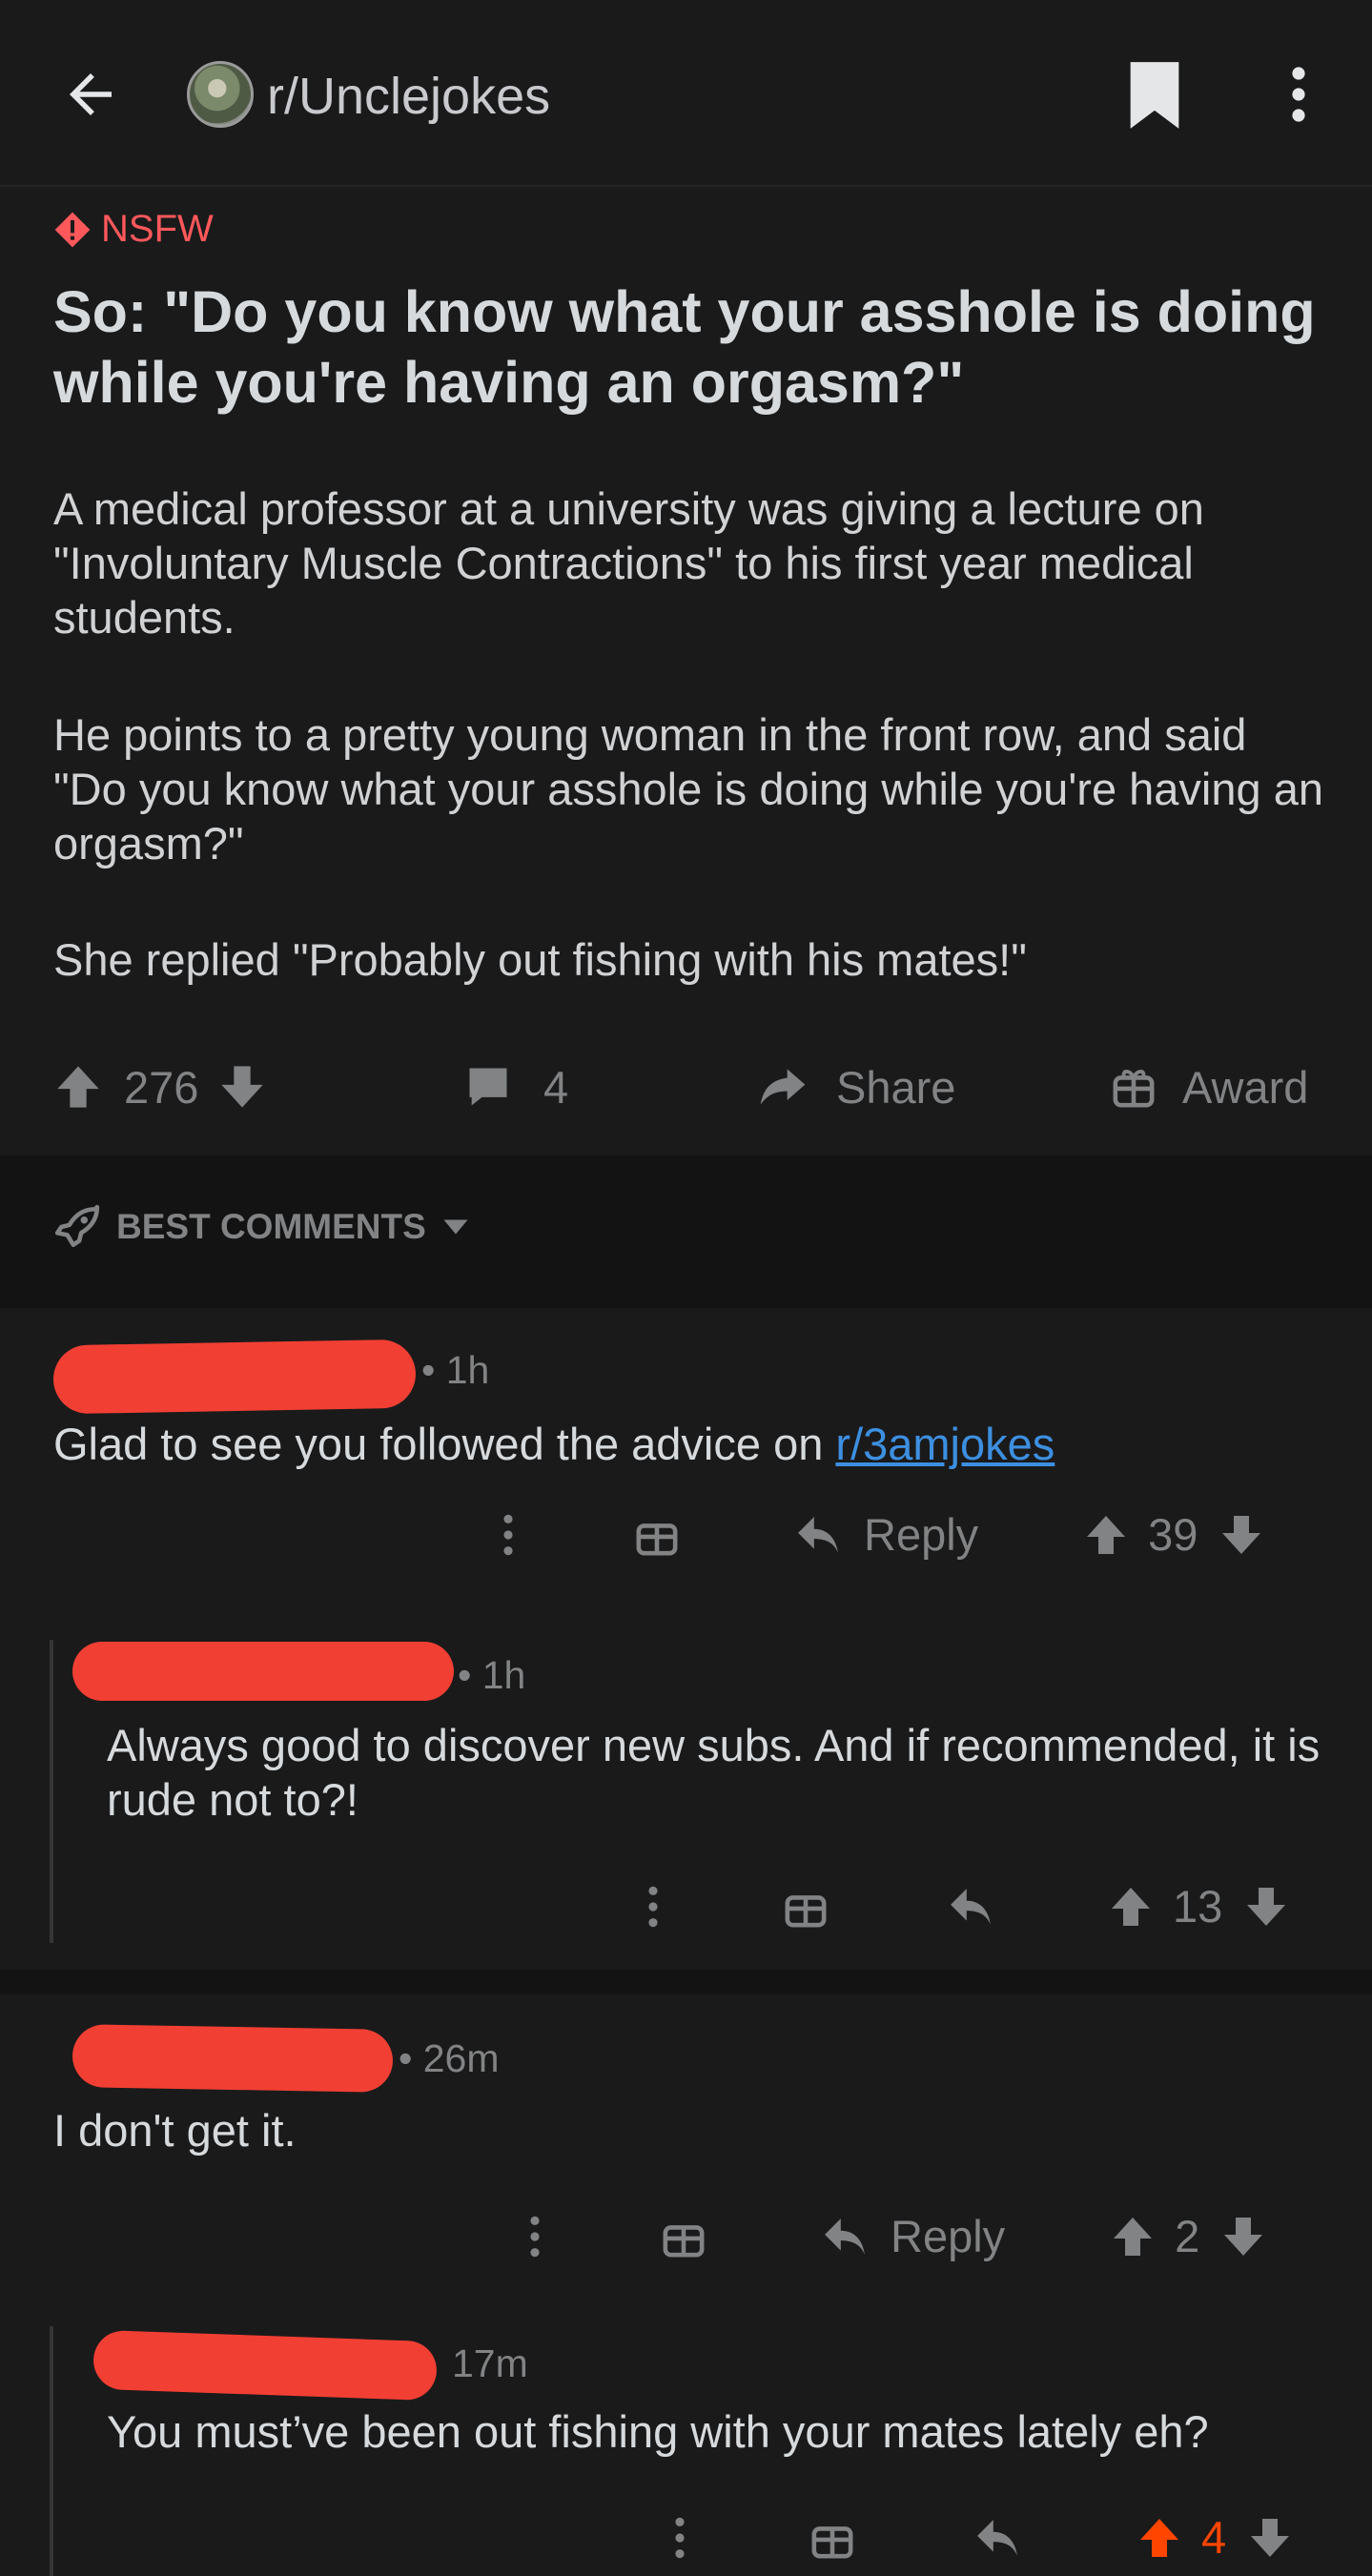 The width and height of the screenshot is (1372, 2576). I want to click on post-vote-group: 276, so click(160, 1087).